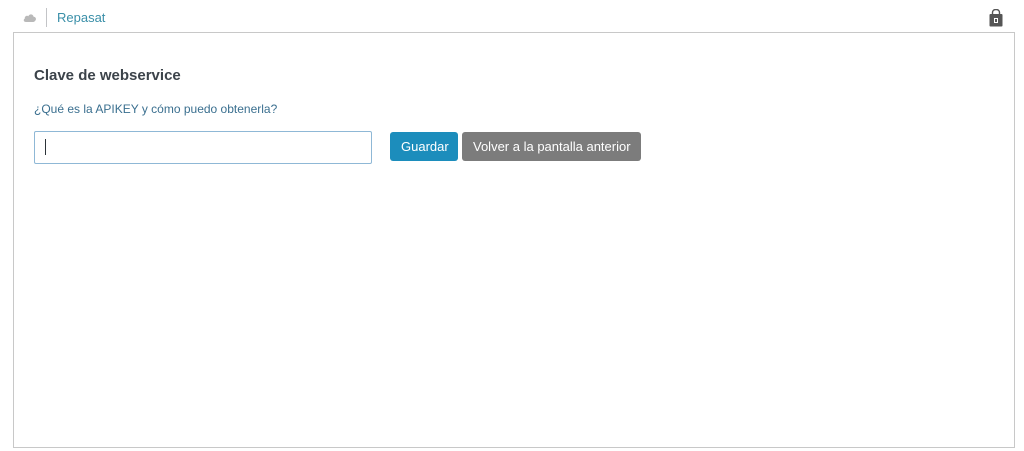 The image size is (1024, 451). What do you see at coordinates (203, 147) in the screenshot?
I see `apikey-input` at bounding box center [203, 147].